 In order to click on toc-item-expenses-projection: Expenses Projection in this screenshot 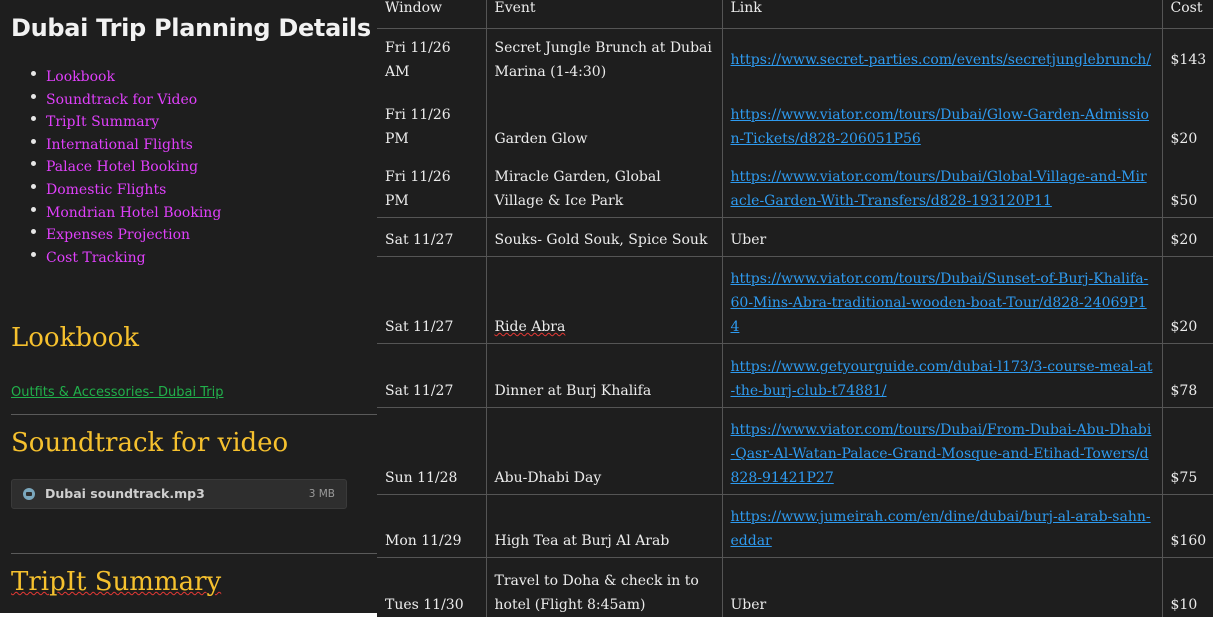, I will do `click(110, 235)`.